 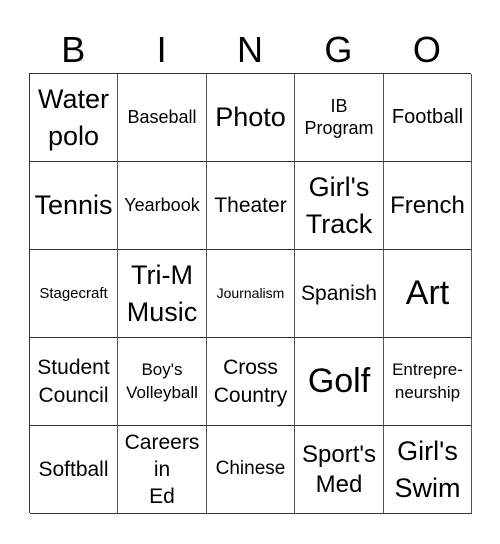 I want to click on bingo-cell: Tennis, so click(x=74, y=206).